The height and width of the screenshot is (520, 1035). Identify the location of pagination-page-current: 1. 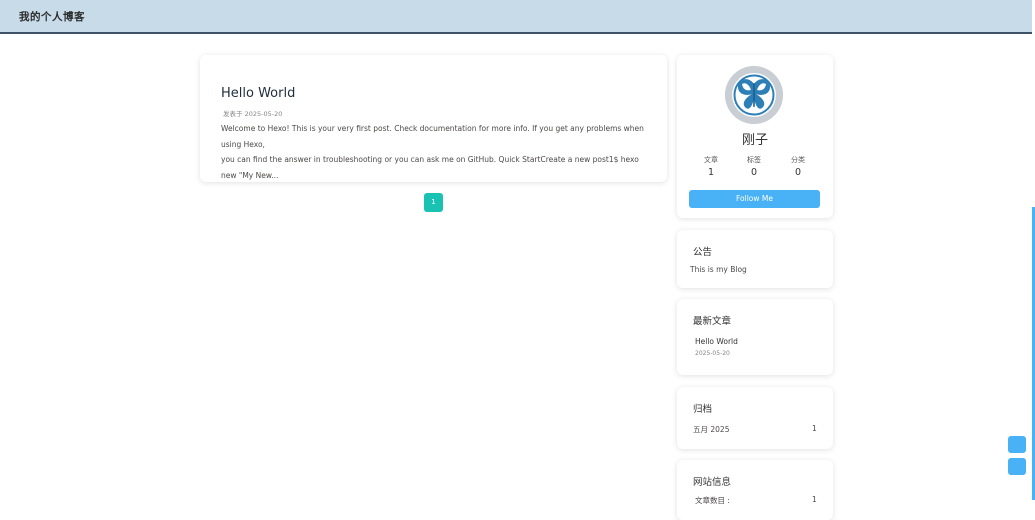
(433, 202).